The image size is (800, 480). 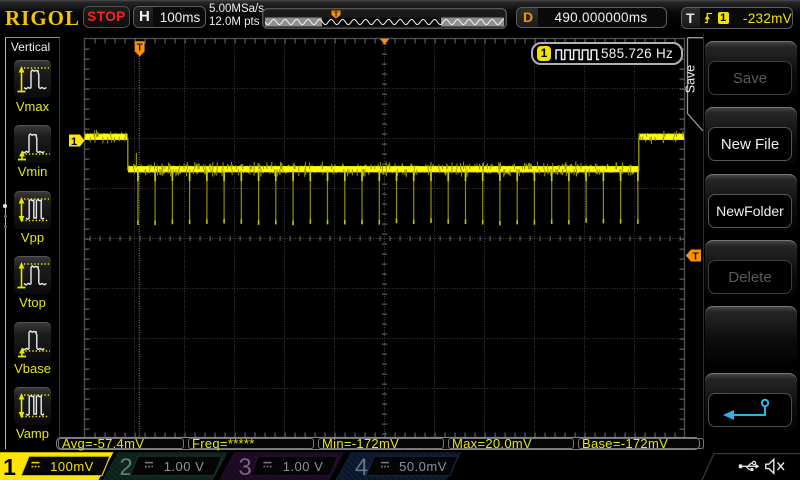 I want to click on svg-text: Save, so click(x=691, y=79).